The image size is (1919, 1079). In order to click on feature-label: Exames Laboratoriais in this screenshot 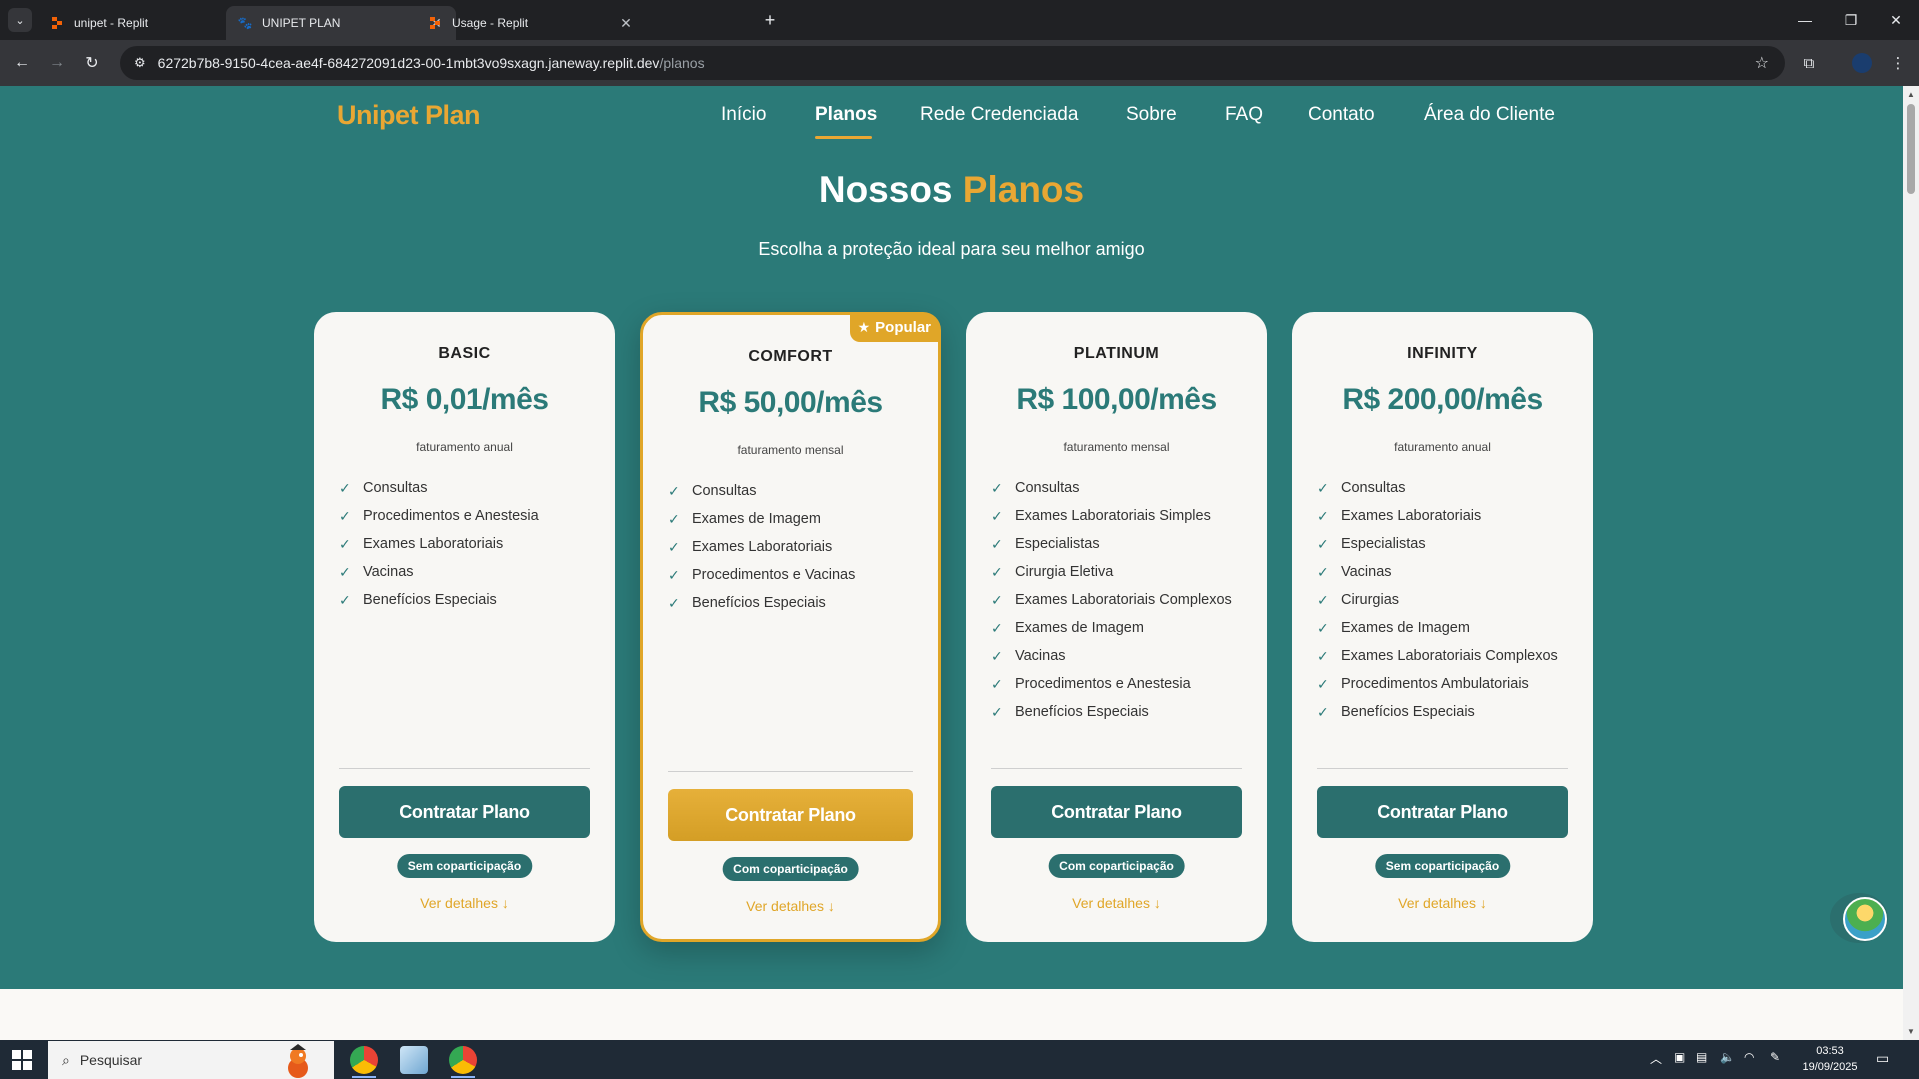, I will do `click(433, 544)`.